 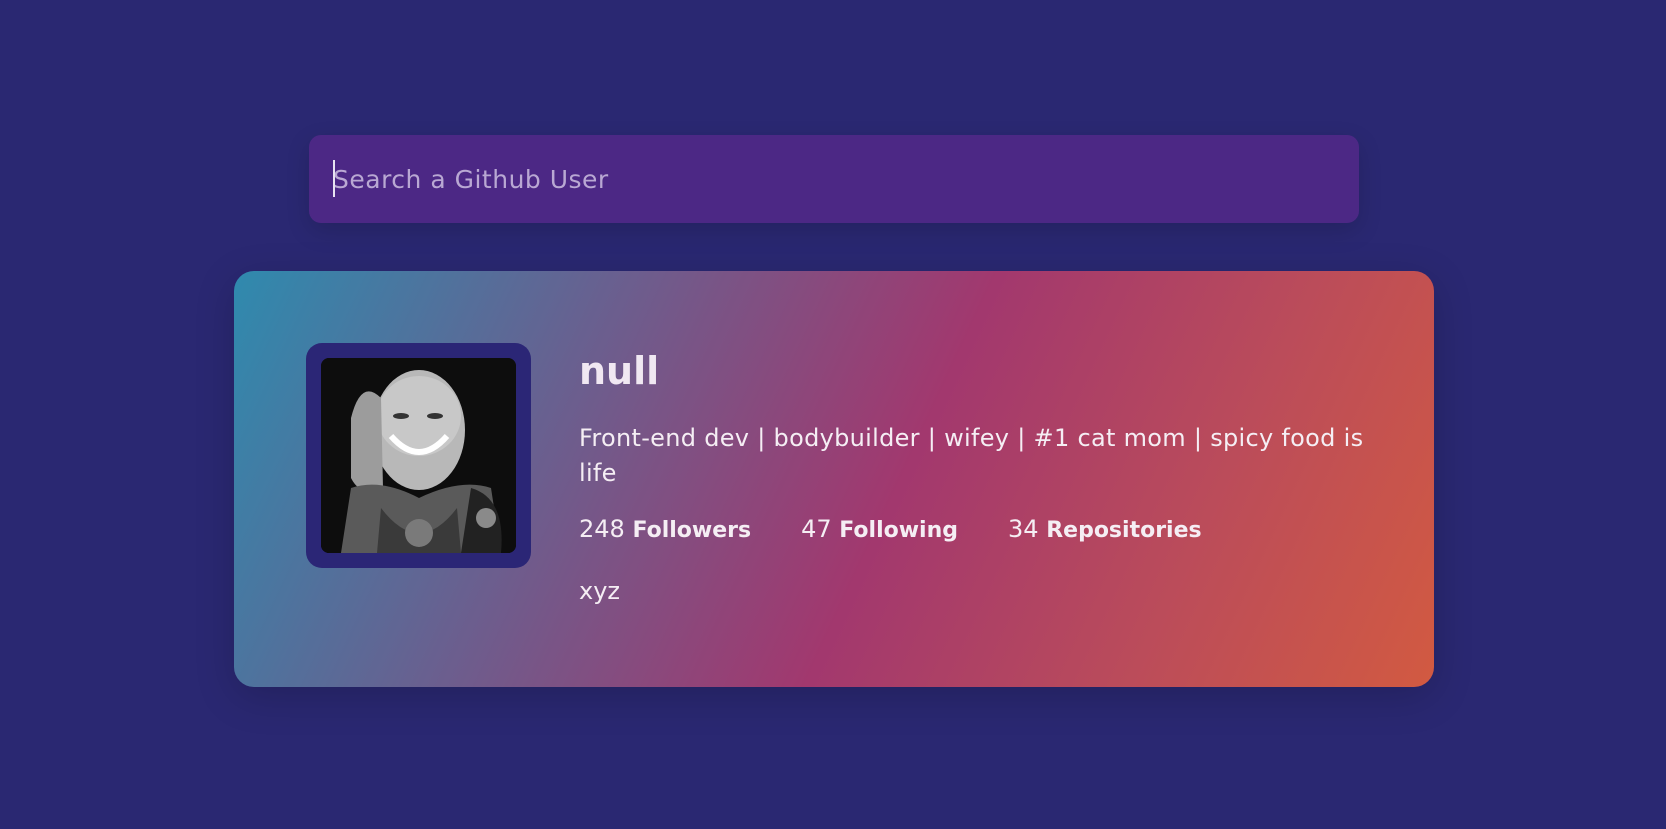 I want to click on user-extra: xyz, so click(x=600, y=591).